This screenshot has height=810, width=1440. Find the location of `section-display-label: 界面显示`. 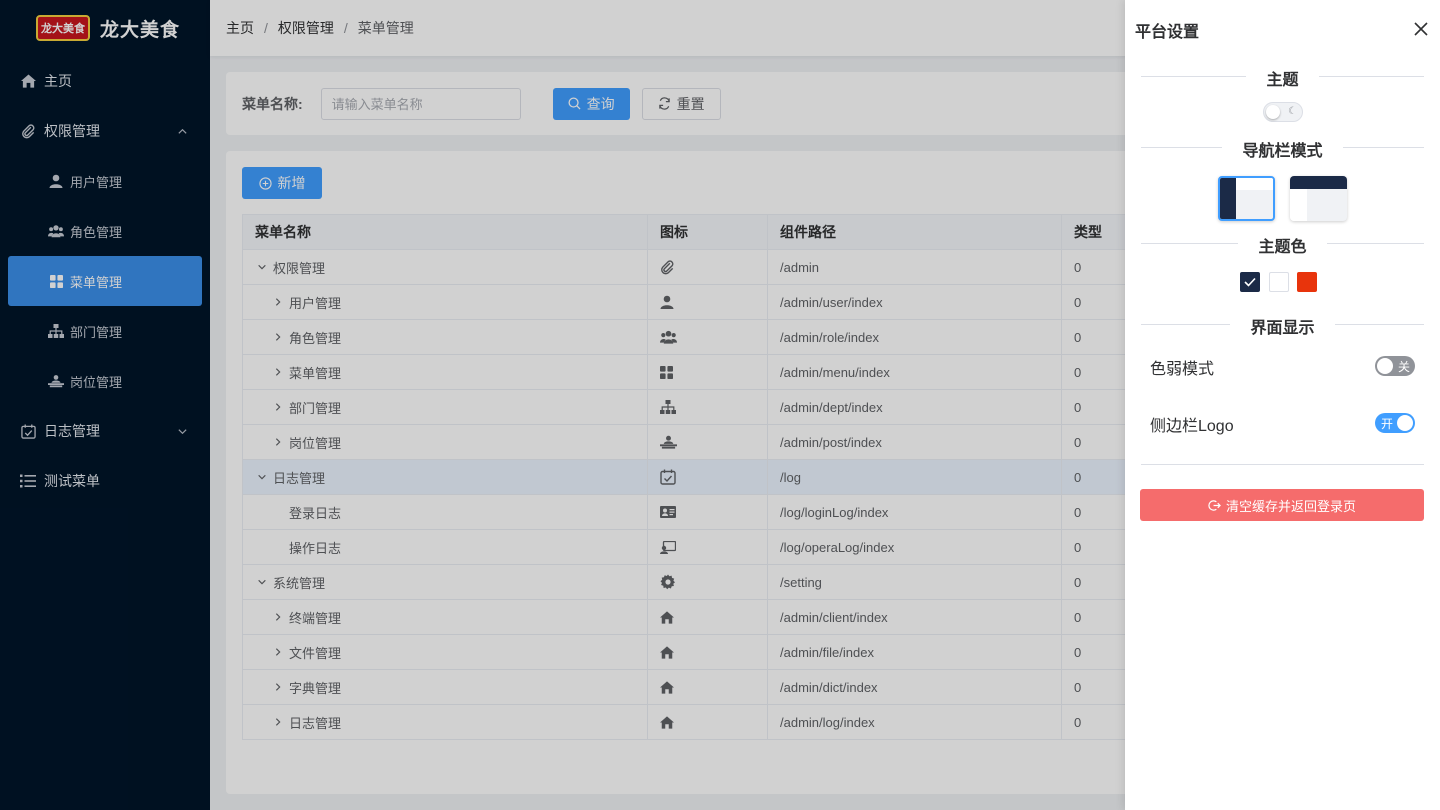

section-display-label: 界面显示 is located at coordinates (1282, 328).